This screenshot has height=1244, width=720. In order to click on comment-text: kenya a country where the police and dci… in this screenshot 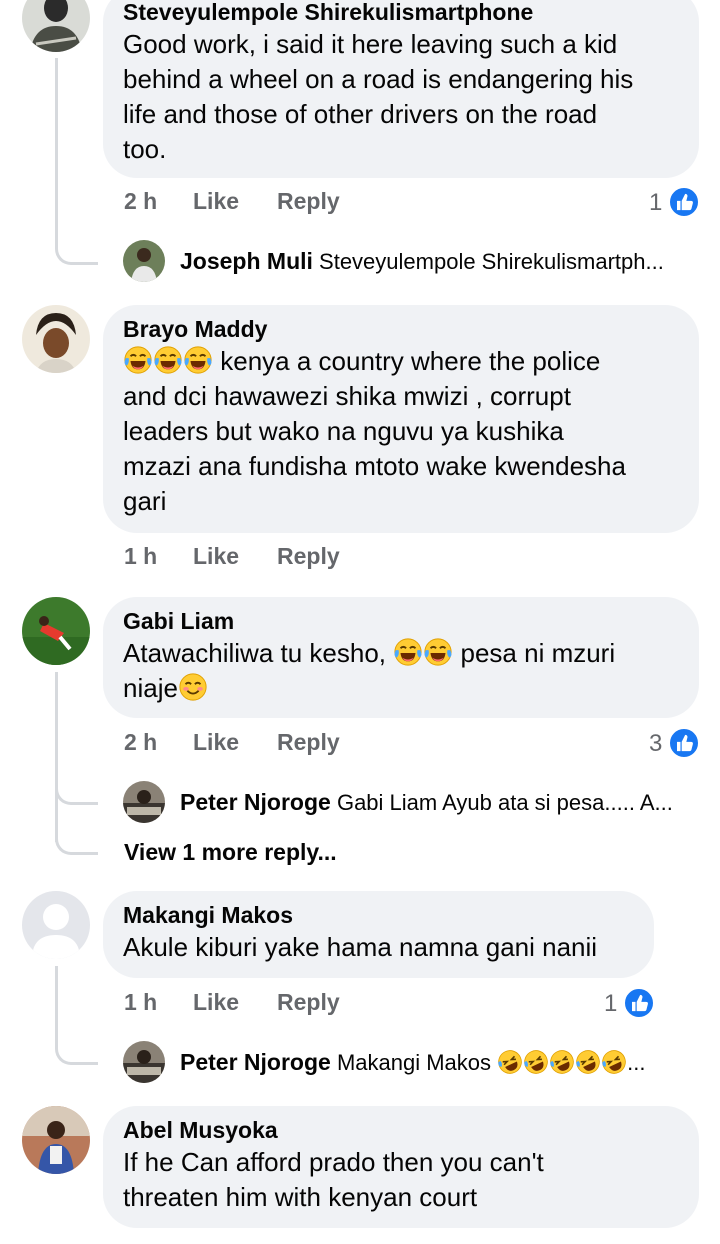, I will do `click(374, 430)`.